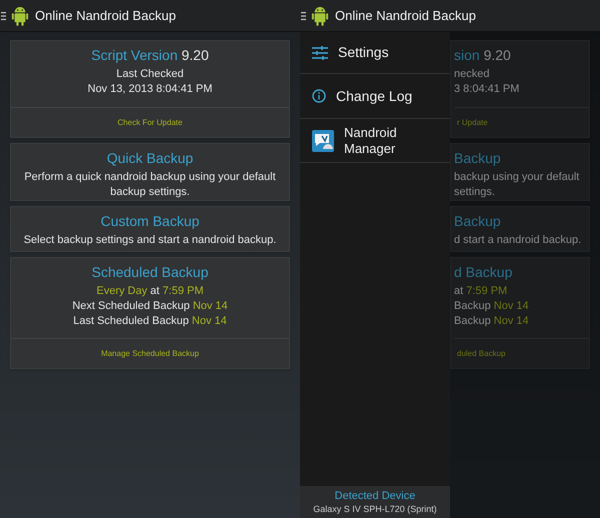  Describe the element at coordinates (150, 185) in the screenshot. I see `card-text: Perform a quick nandroid backup using your default backup settings.` at that location.